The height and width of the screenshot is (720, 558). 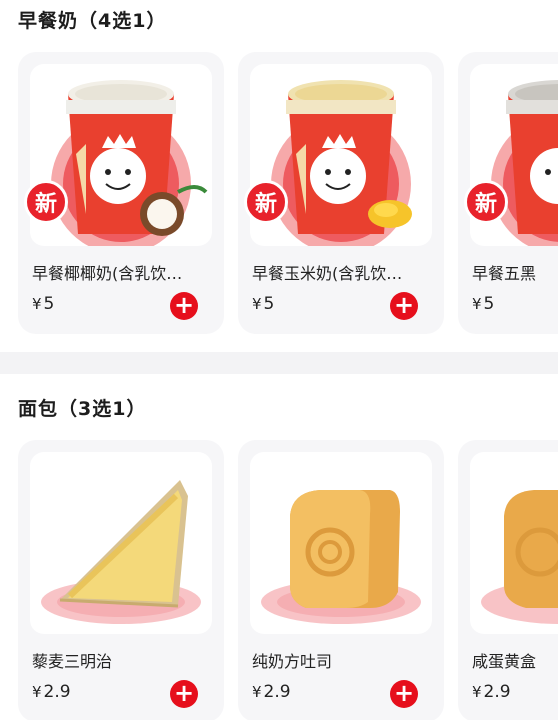 What do you see at coordinates (72, 661) in the screenshot?
I see `product-name: 藜麦三明治` at bounding box center [72, 661].